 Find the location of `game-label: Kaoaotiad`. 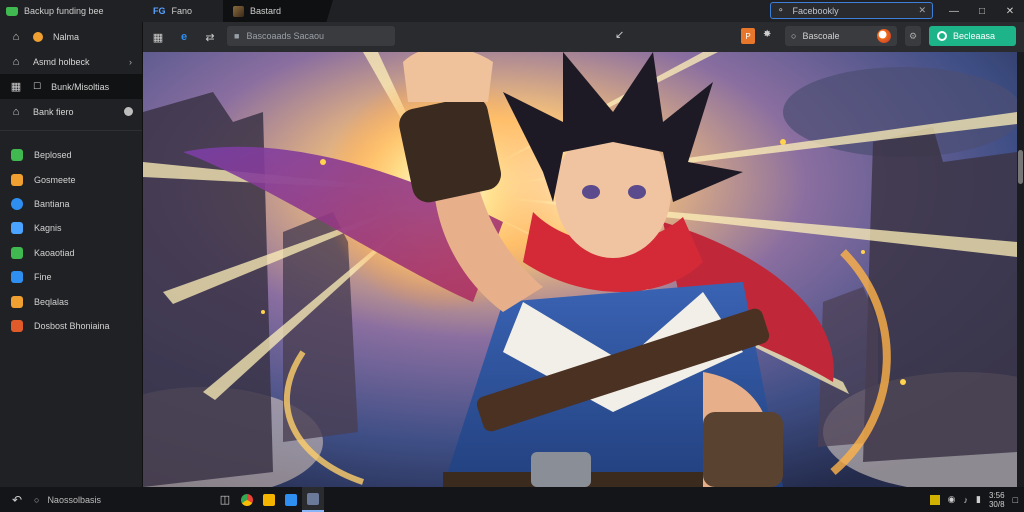

game-label: Kaoaotiad is located at coordinates (54, 252).